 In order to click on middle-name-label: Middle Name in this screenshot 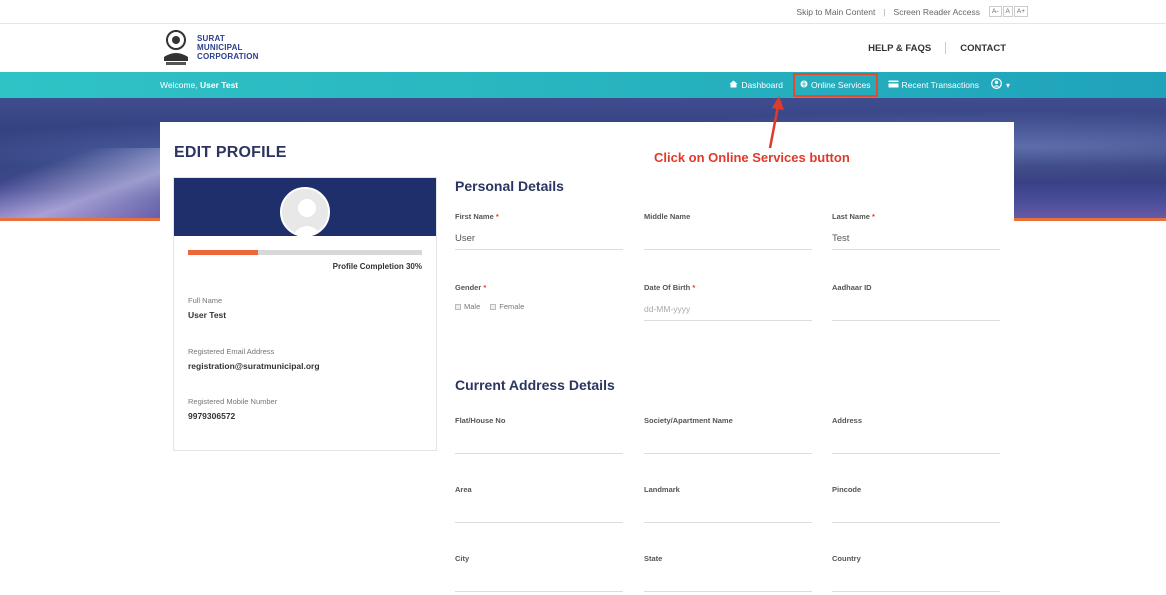, I will do `click(667, 216)`.